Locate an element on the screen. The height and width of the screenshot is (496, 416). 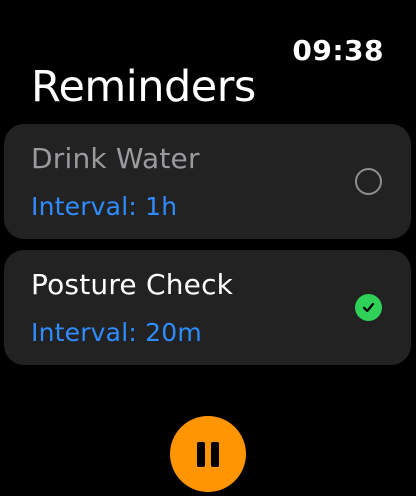
reminder-interval: Interval: 1h is located at coordinates (104, 206).